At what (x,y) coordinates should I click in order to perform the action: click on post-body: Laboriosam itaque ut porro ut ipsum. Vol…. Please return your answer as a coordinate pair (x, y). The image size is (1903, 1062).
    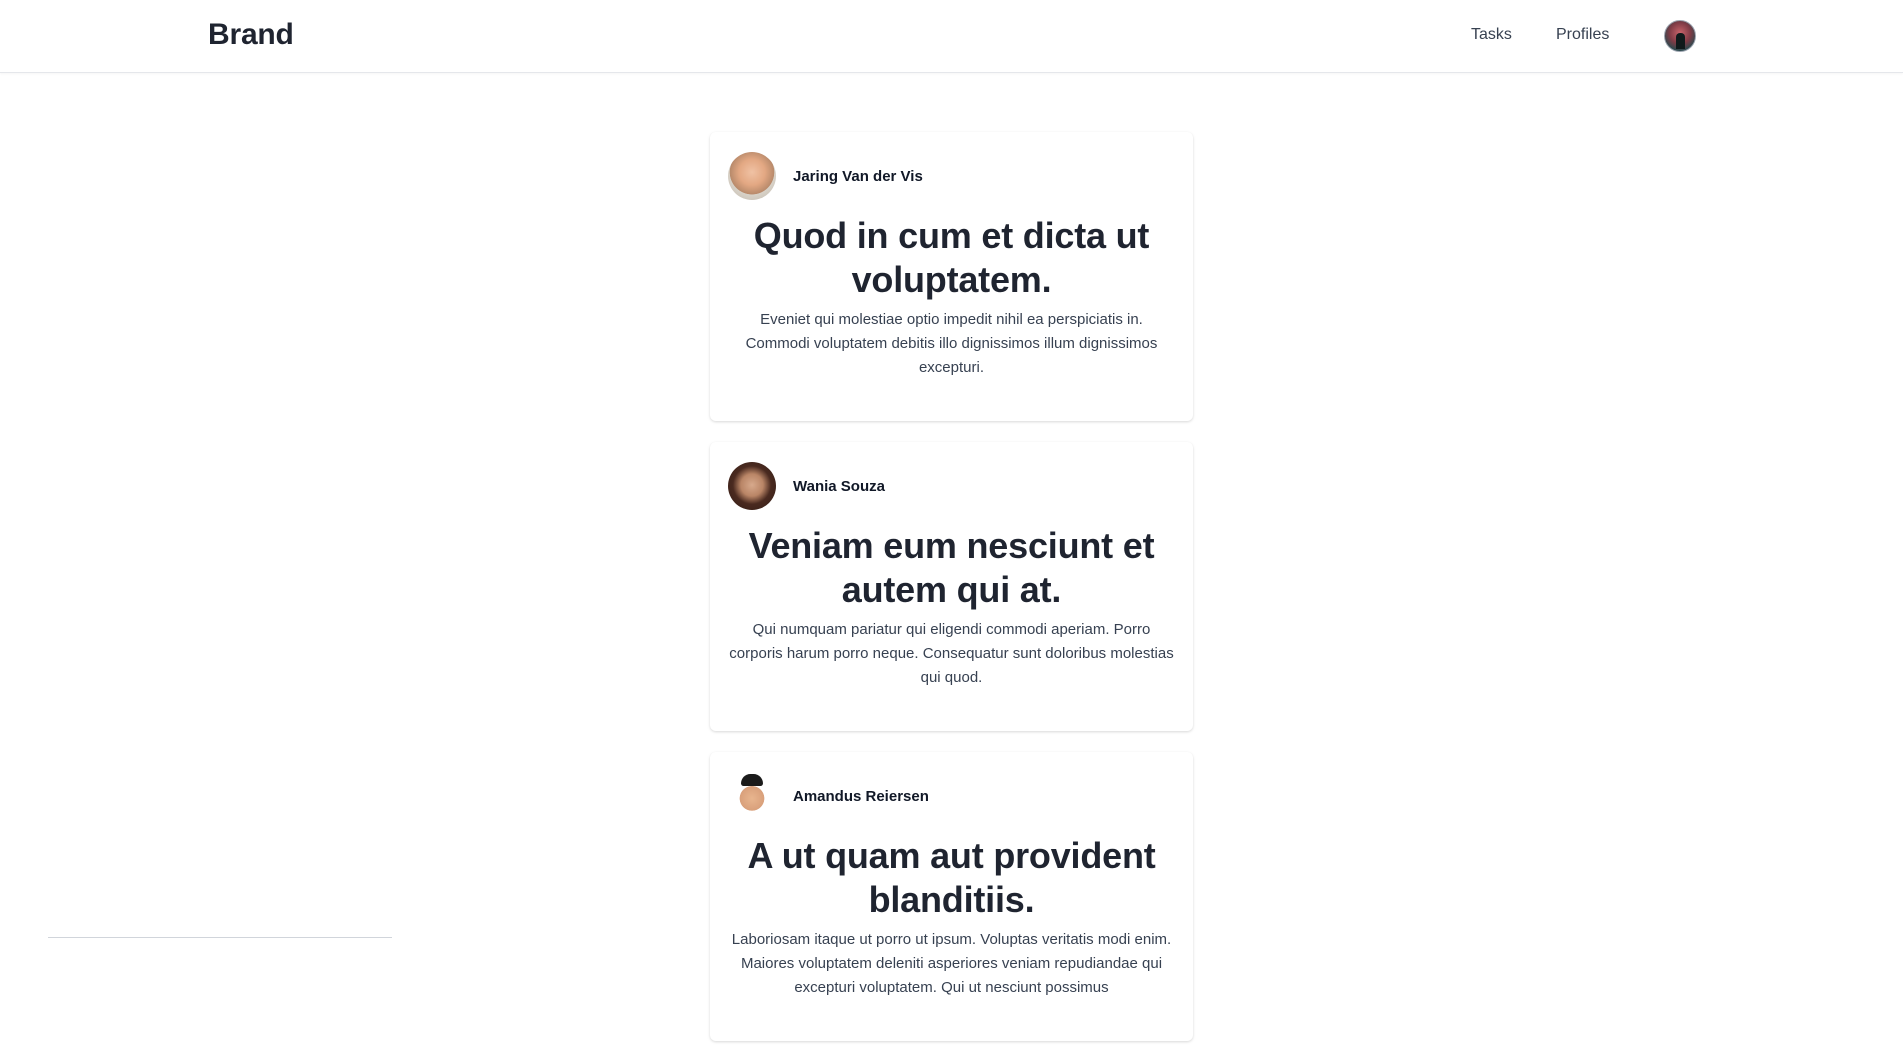
    Looking at the image, I should click on (951, 963).